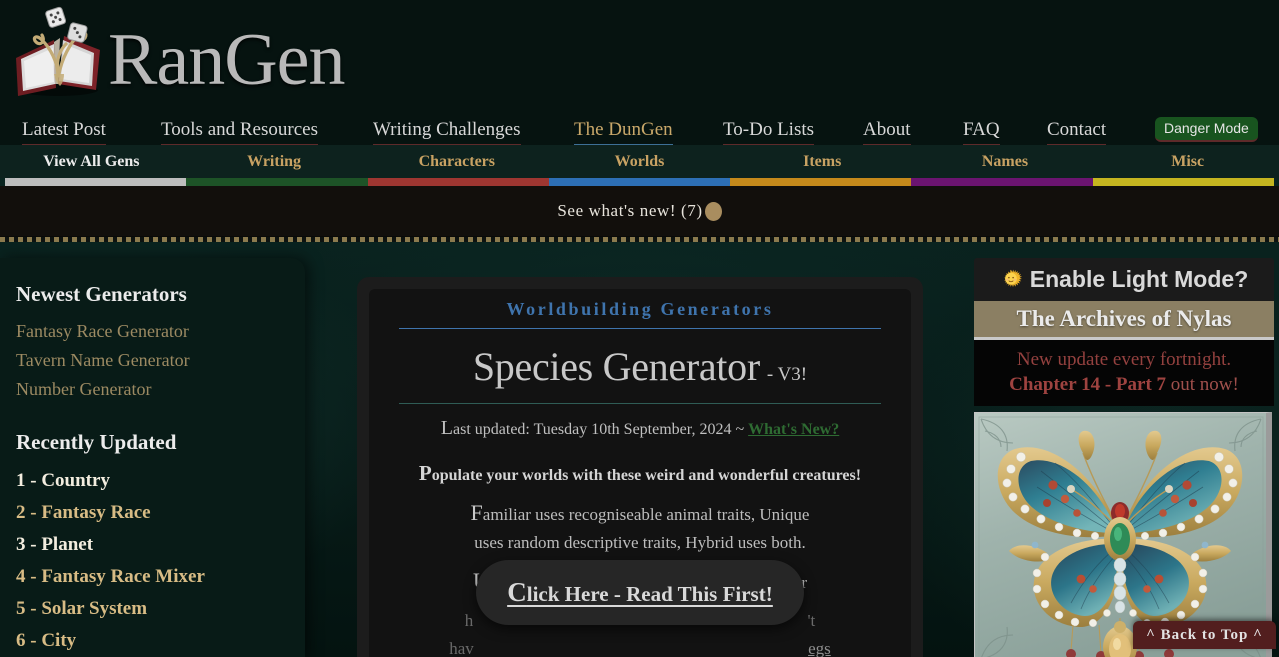 The height and width of the screenshot is (657, 1279). What do you see at coordinates (461, 648) in the screenshot?
I see `description-line-5-left: hav` at bounding box center [461, 648].